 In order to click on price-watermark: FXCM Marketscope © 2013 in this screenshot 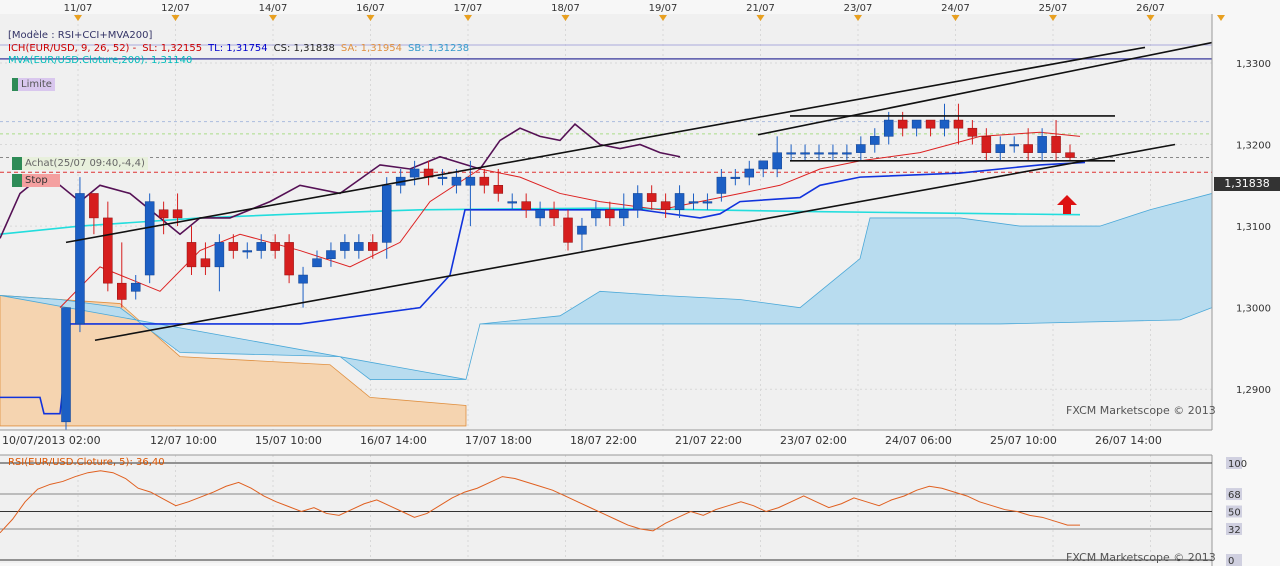, I will do `click(1141, 410)`.